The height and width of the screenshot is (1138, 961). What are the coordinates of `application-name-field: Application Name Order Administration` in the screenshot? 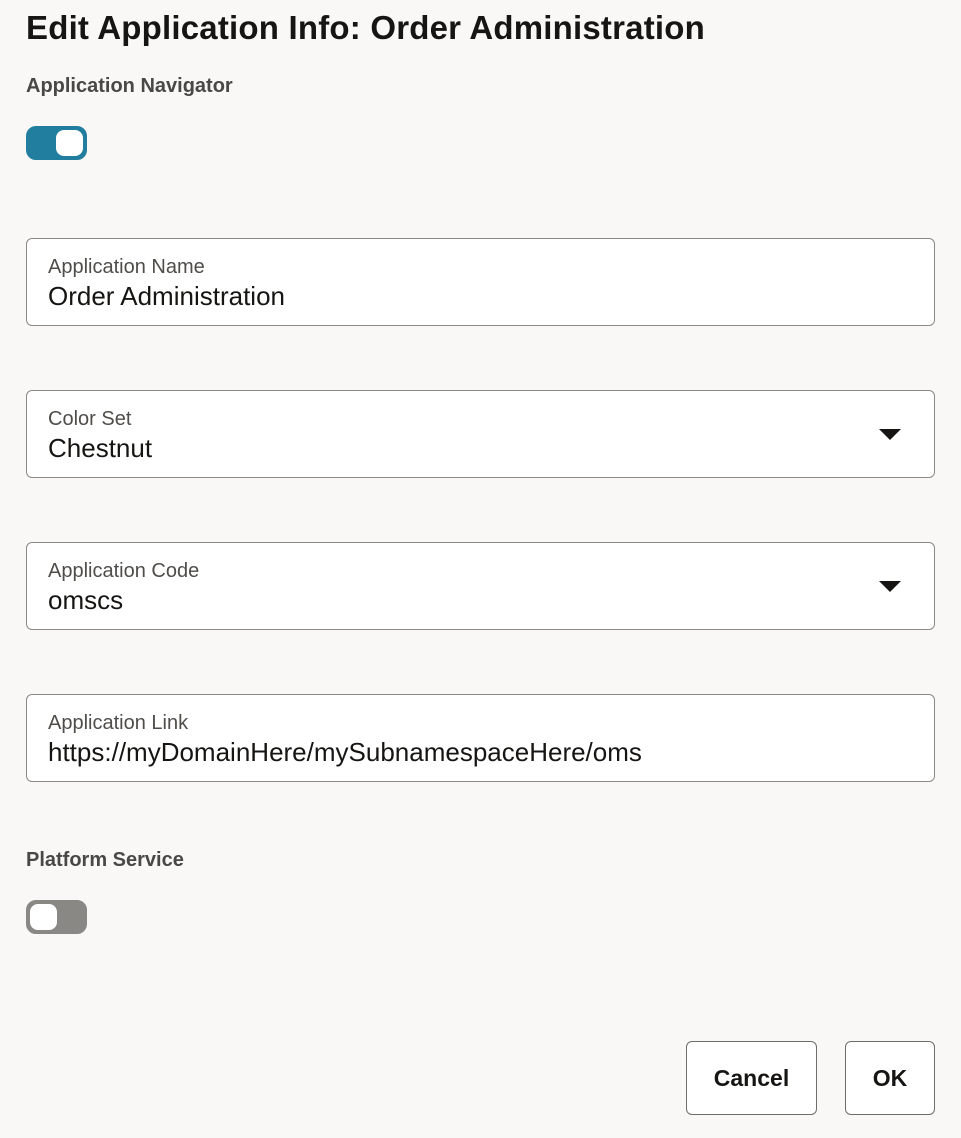 It's located at (480, 282).